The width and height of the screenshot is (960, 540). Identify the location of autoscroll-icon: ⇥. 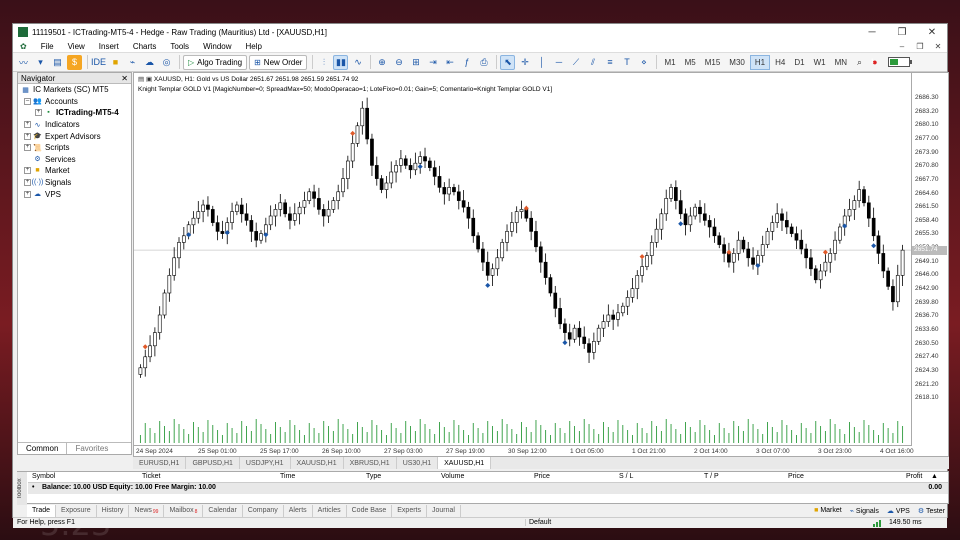
(432, 62).